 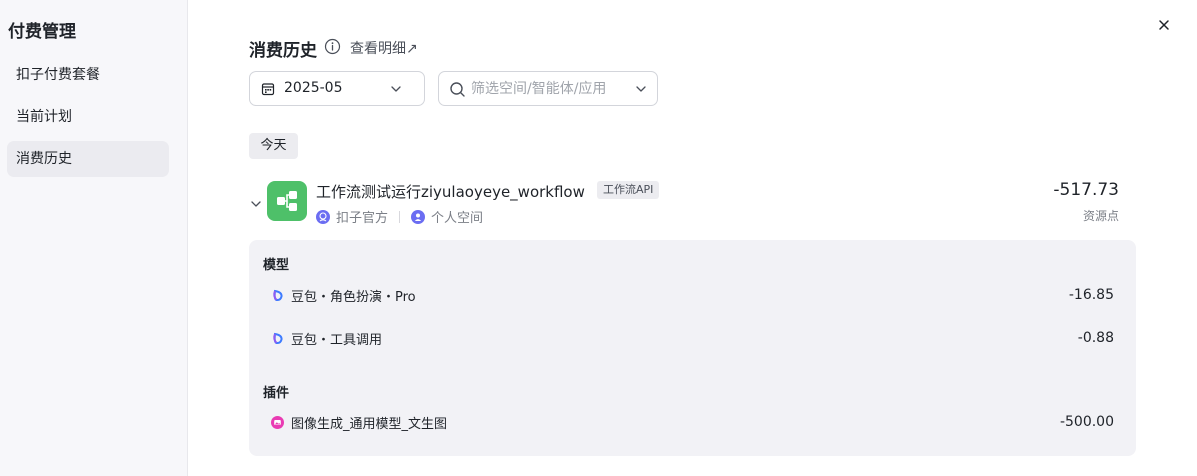 I want to click on item-name: 豆包・角色扮演・Pro, so click(x=353, y=297).